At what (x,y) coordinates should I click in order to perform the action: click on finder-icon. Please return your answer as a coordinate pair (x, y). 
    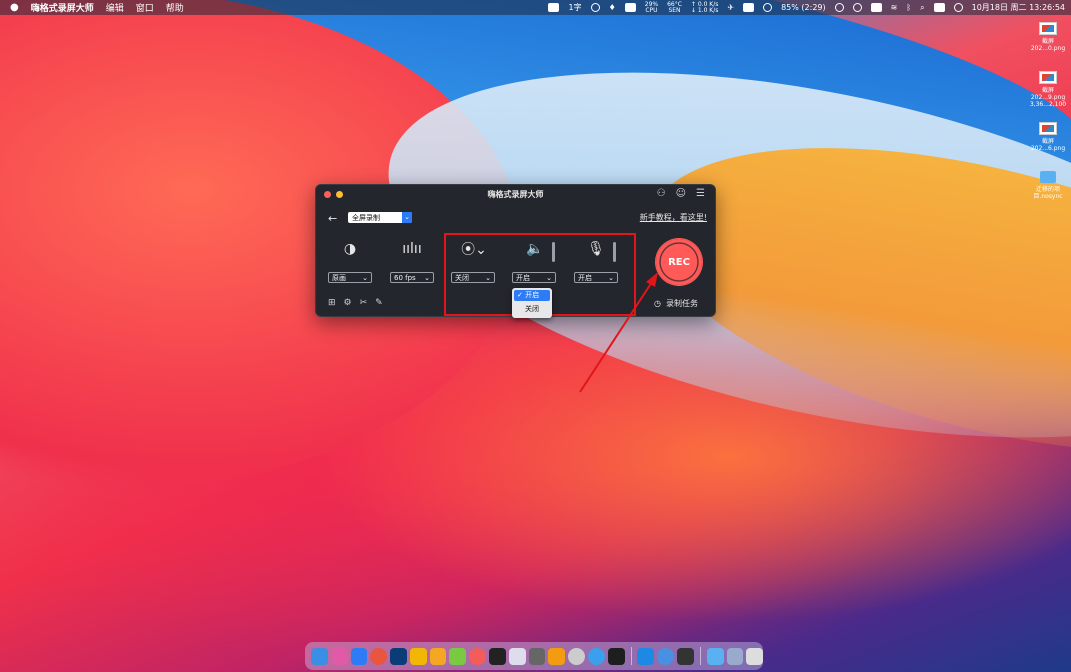
    Looking at the image, I should click on (319, 656).